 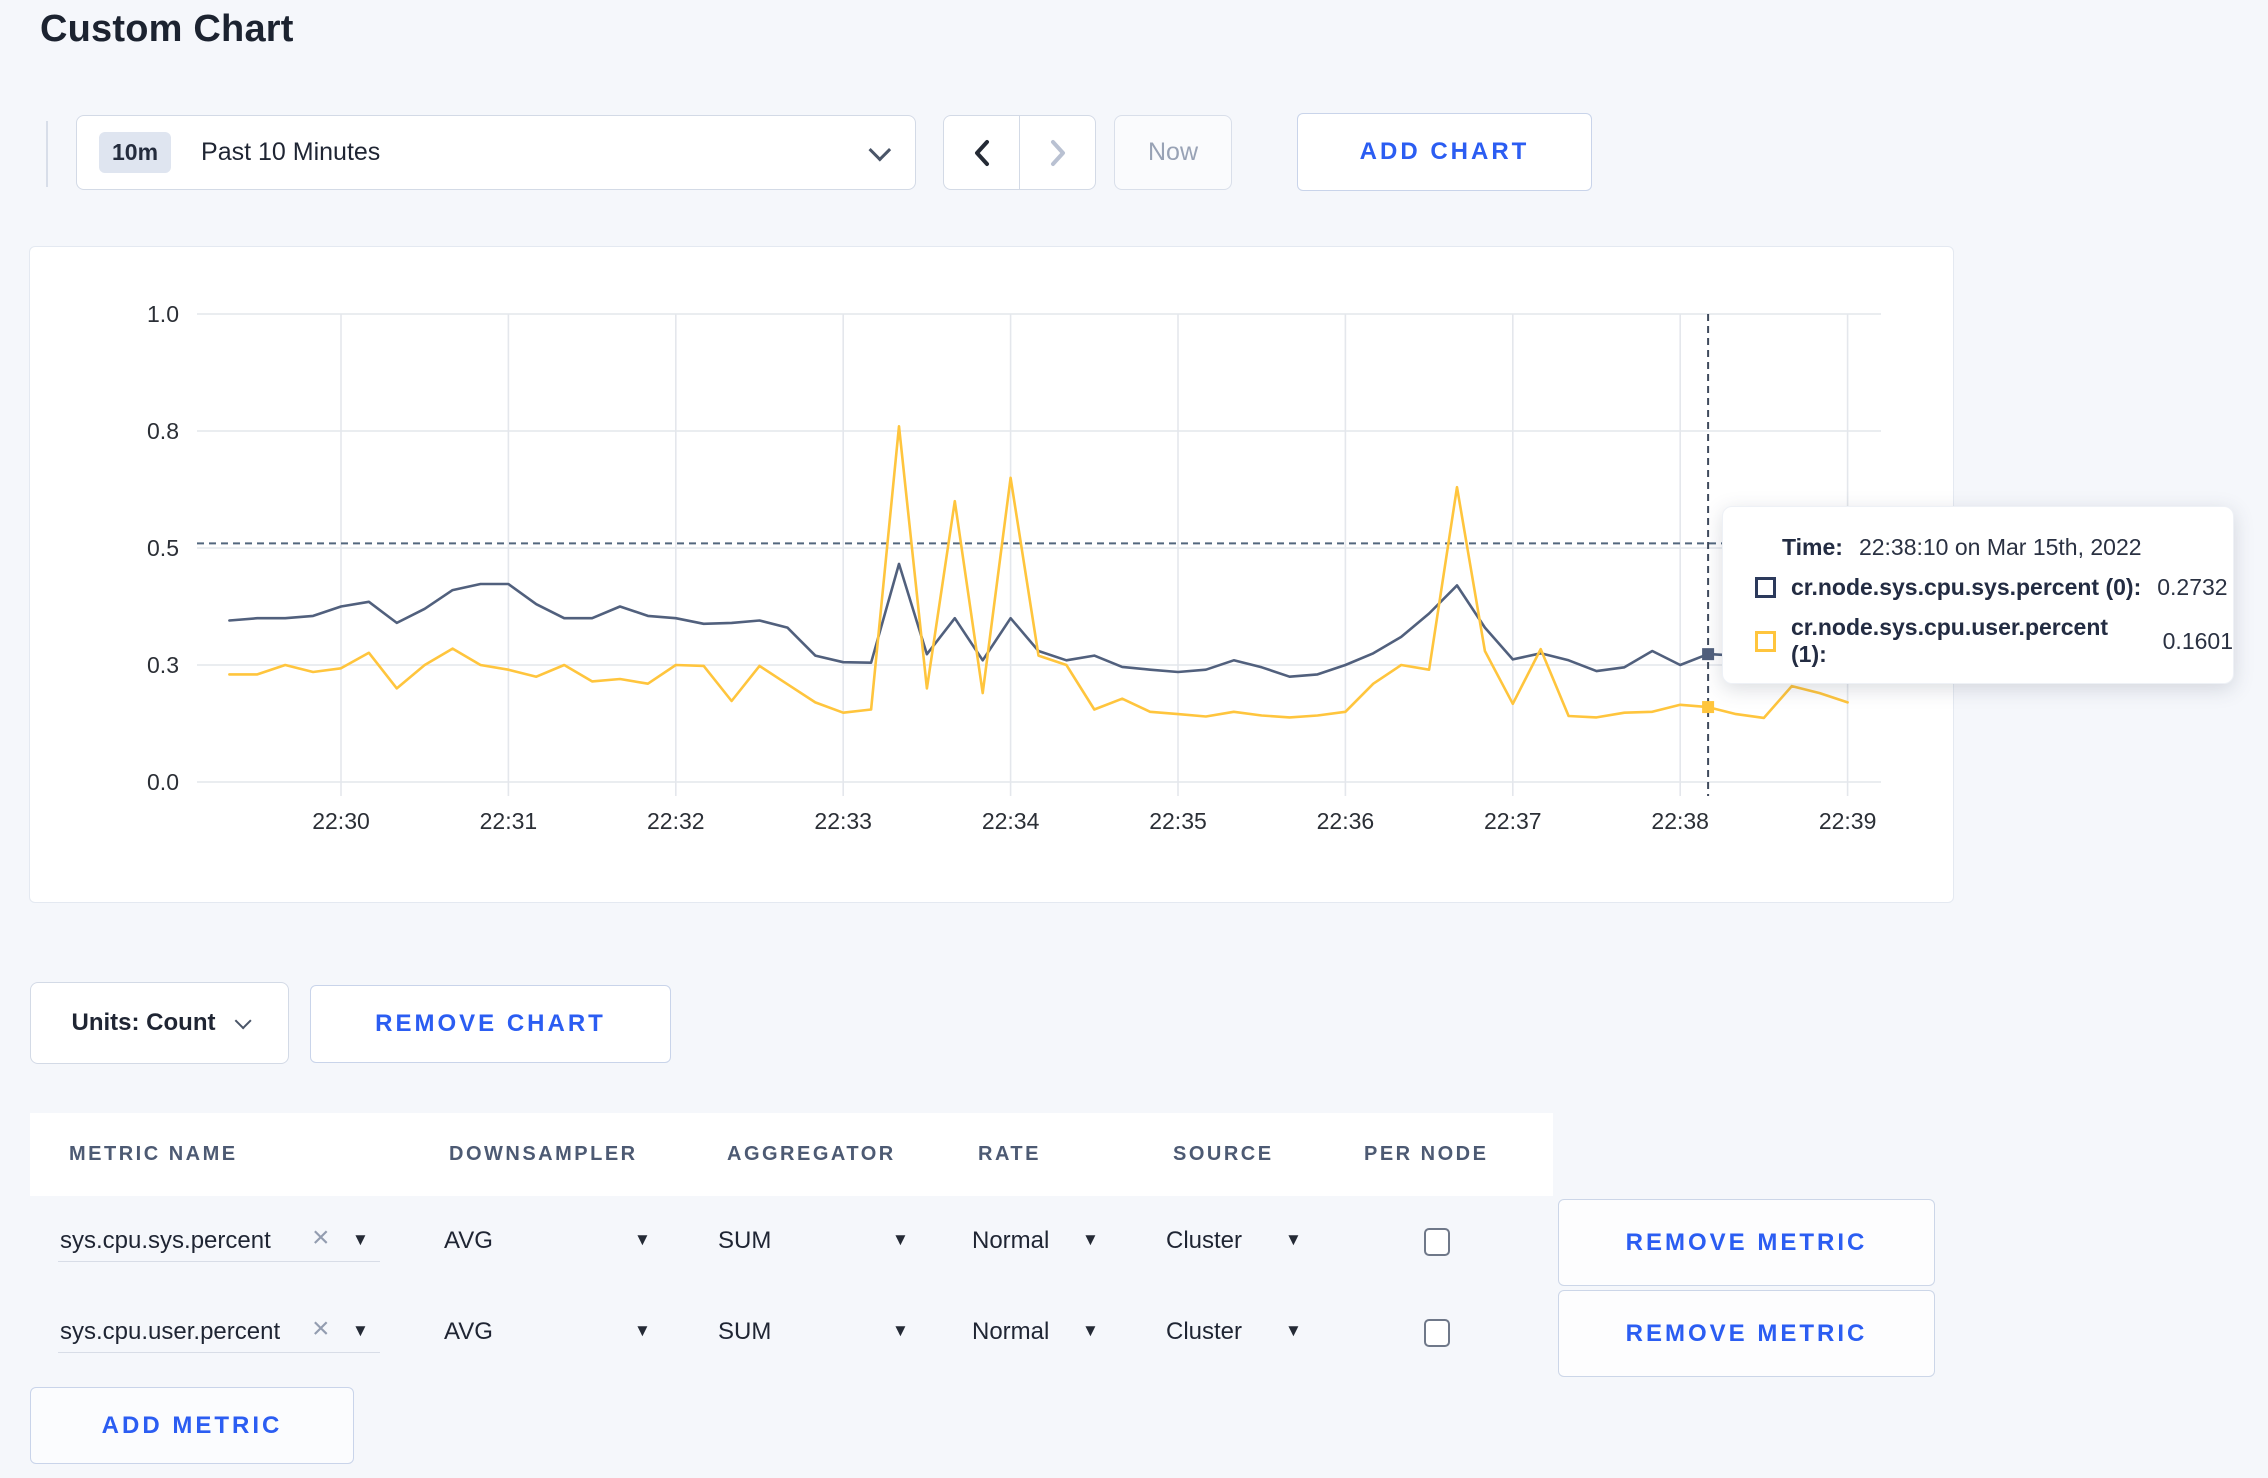 What do you see at coordinates (1513, 821) in the screenshot?
I see `svg-text: 22:37` at bounding box center [1513, 821].